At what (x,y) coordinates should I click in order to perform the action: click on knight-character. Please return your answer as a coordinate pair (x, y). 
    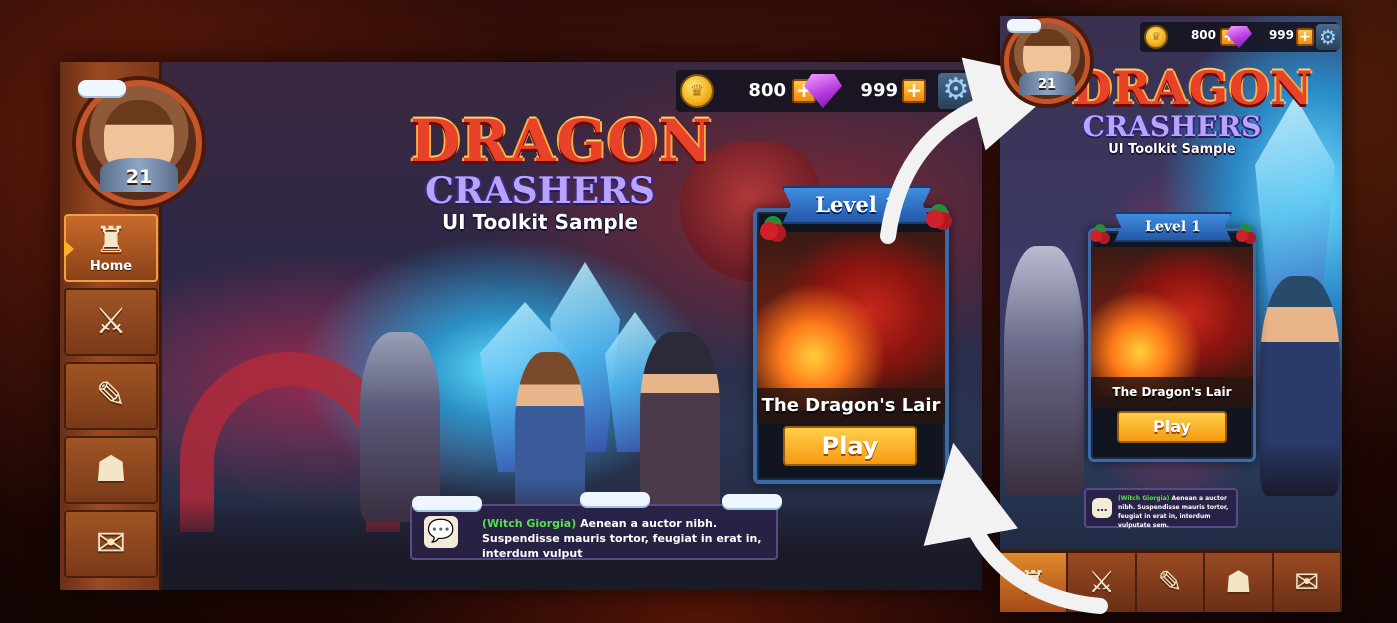
    Looking at the image, I should click on (1300, 386).